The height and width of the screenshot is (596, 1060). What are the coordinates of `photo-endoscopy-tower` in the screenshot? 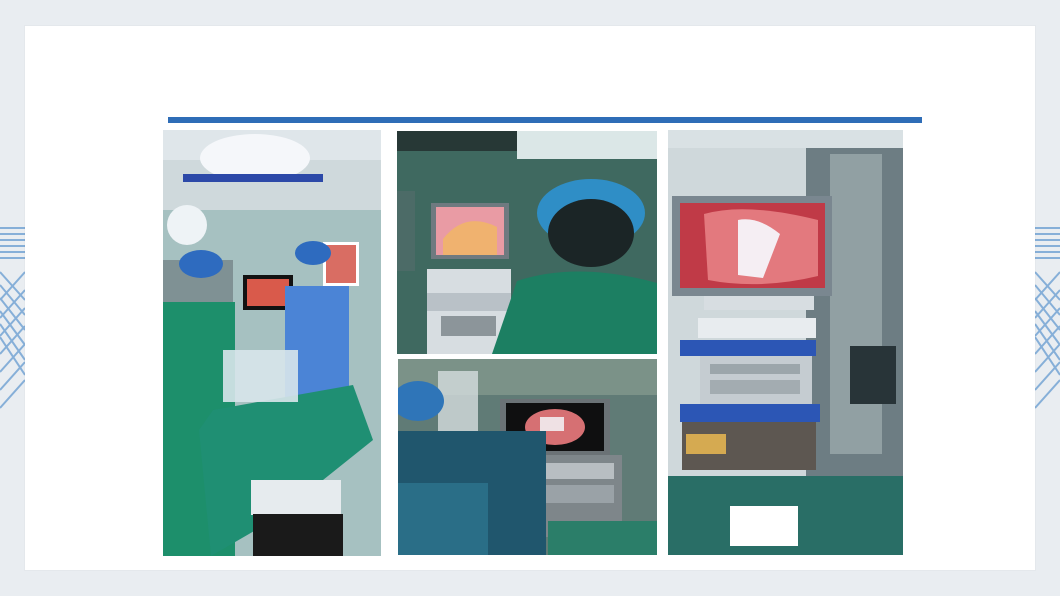 It's located at (527, 457).